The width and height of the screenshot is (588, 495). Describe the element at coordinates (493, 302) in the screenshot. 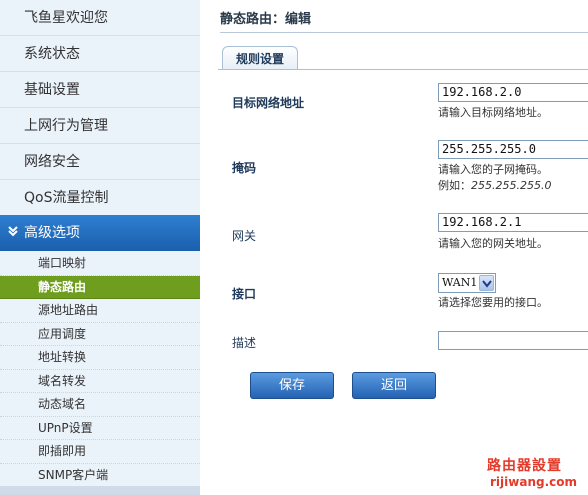

I see `interface-hint: 请选择您要用的接口。` at that location.